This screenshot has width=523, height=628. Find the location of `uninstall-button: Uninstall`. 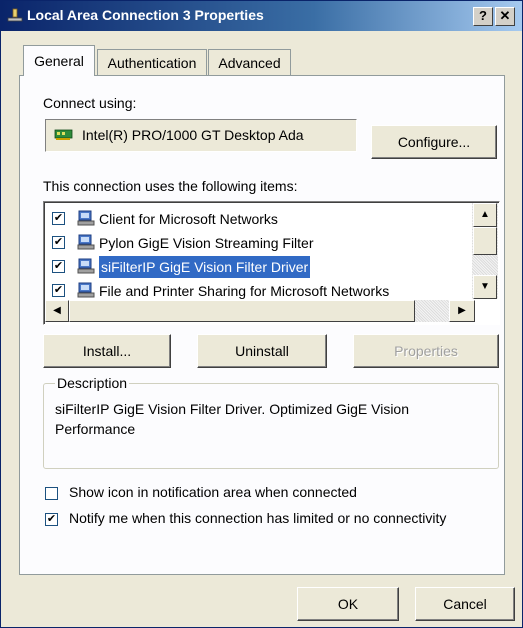

uninstall-button: Uninstall is located at coordinates (262, 351).